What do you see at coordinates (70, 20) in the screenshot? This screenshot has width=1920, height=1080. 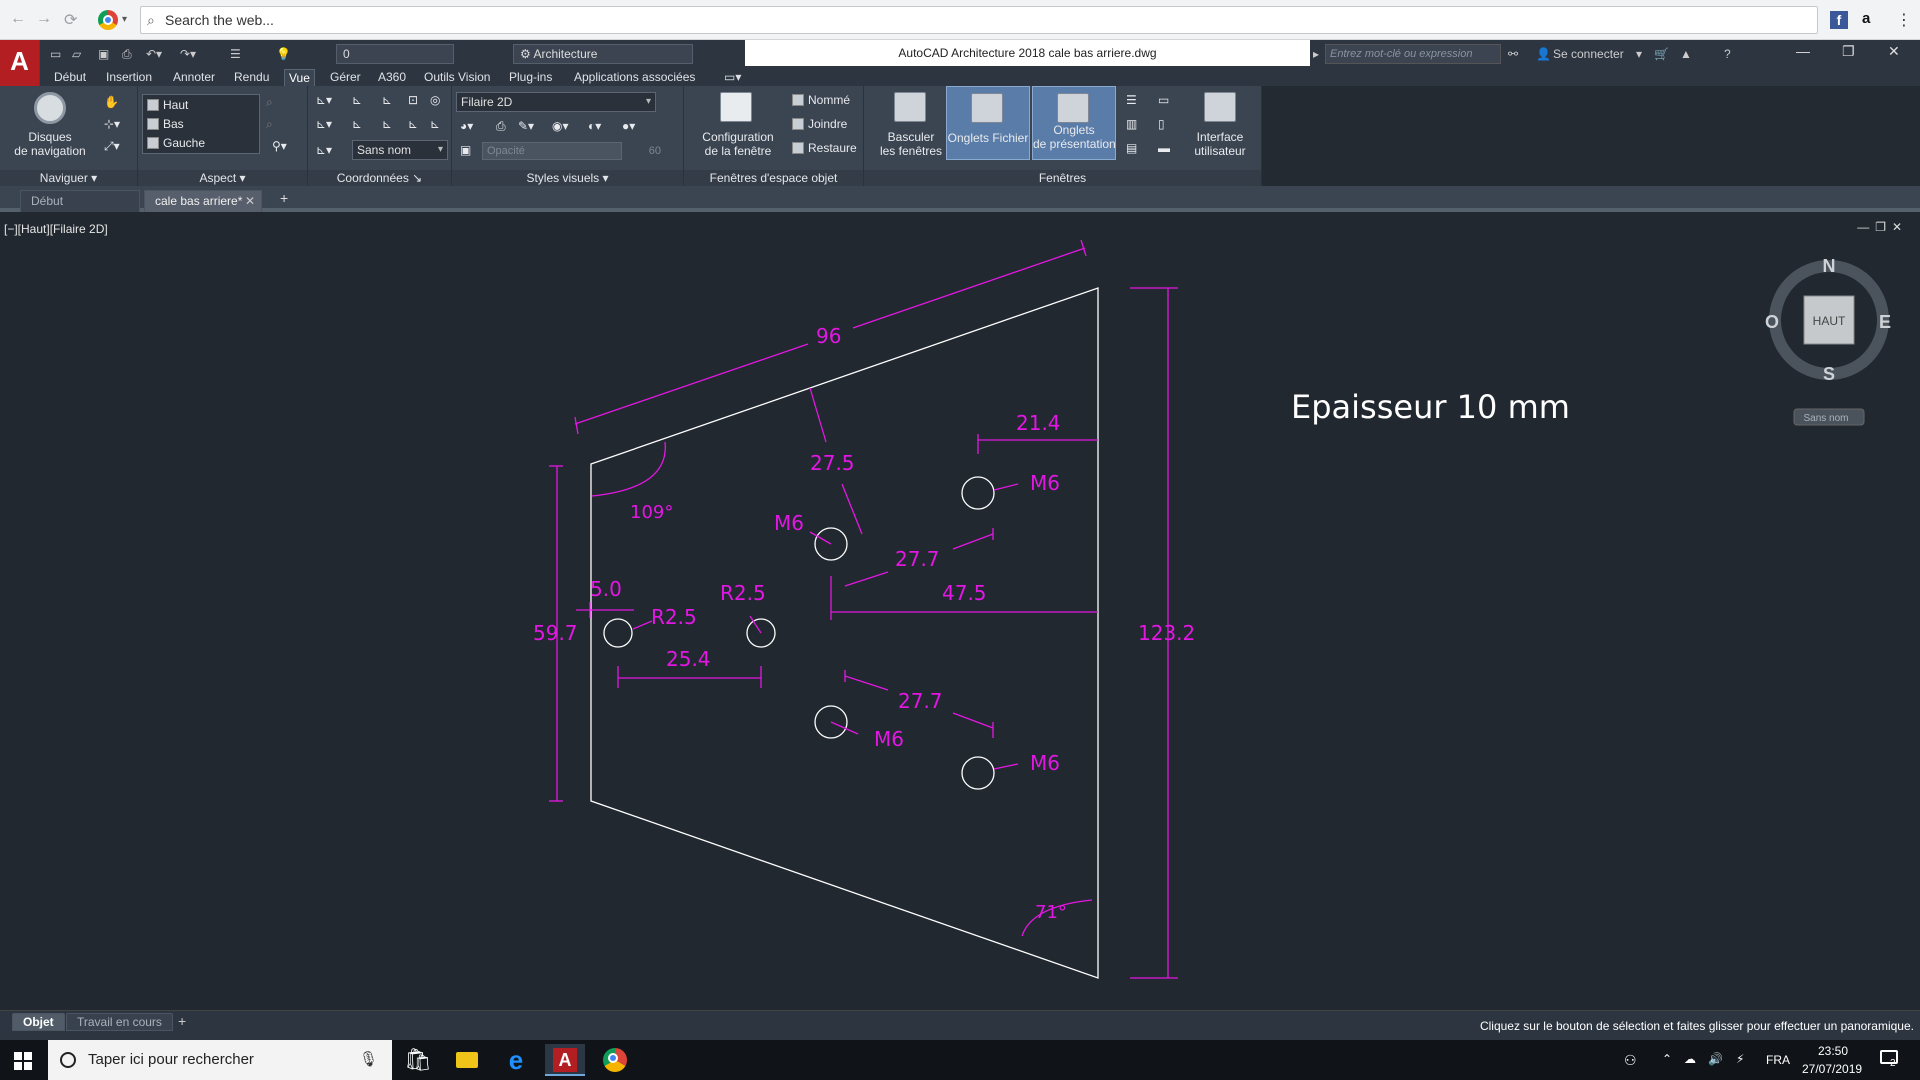 I see `reload-icon: ⟳` at bounding box center [70, 20].